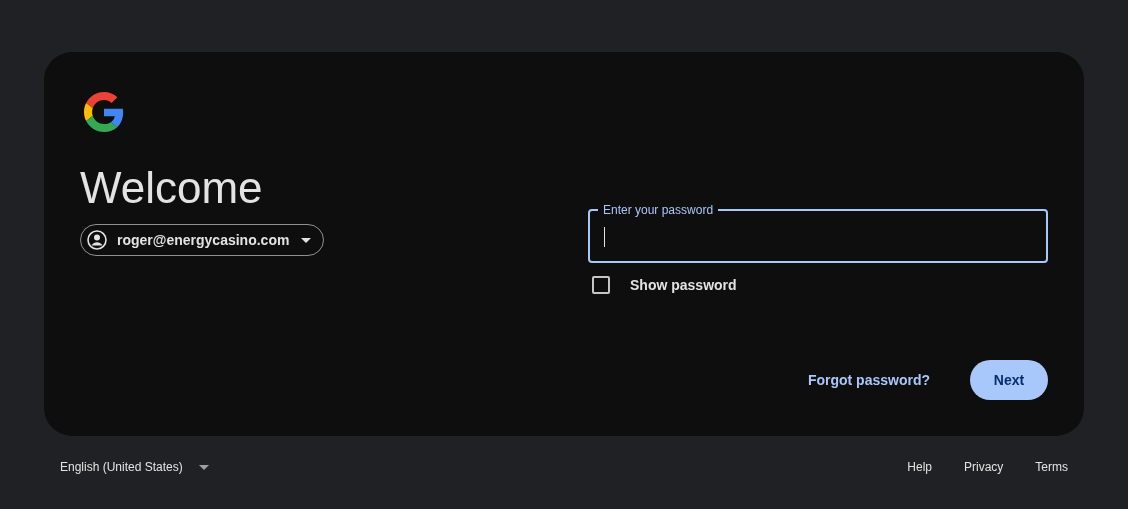 The image size is (1128, 509). What do you see at coordinates (868, 380) in the screenshot?
I see `forgot-password-link: Forgot password?` at bounding box center [868, 380].